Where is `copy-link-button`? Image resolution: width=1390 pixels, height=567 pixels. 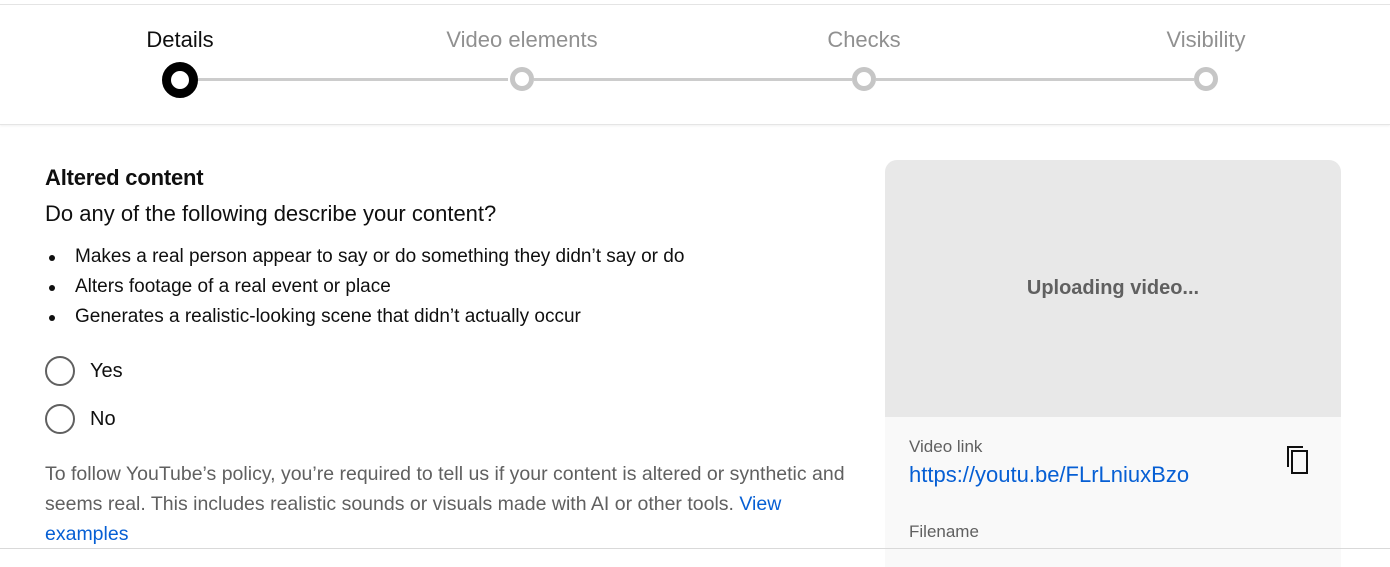 copy-link-button is located at coordinates (1299, 460).